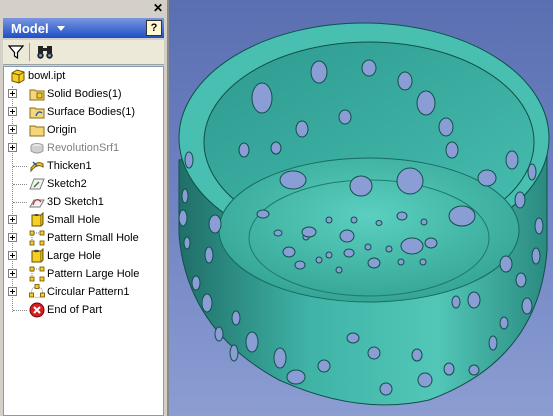 Image resolution: width=553 pixels, height=416 pixels. What do you see at coordinates (158, 8) in the screenshot?
I see `close-icon: ✕` at bounding box center [158, 8].